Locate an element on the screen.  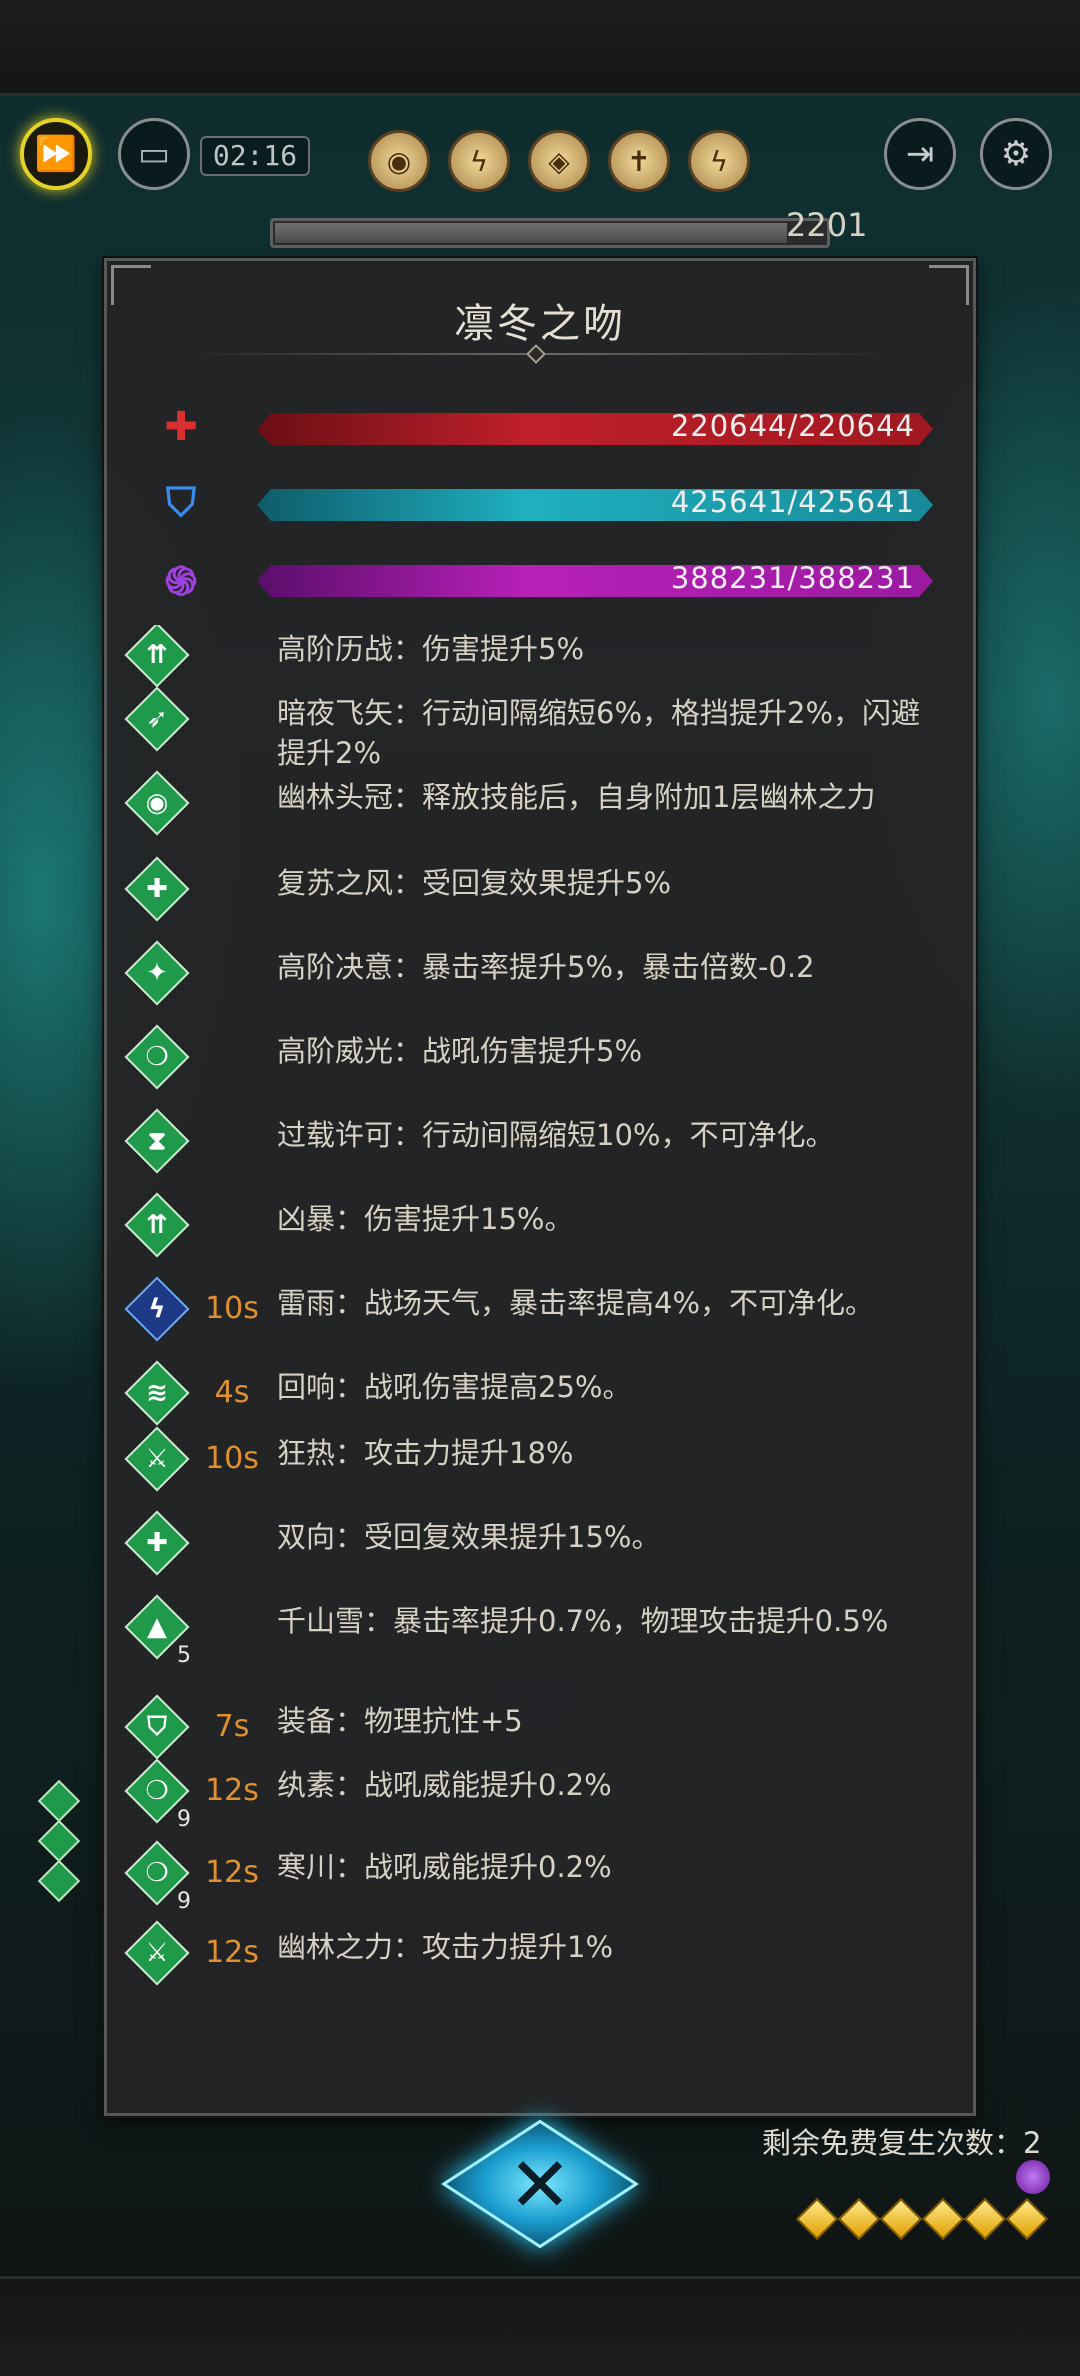
buff-description: 纨素：战吼威能提升0.2% is located at coordinates (444, 1785).